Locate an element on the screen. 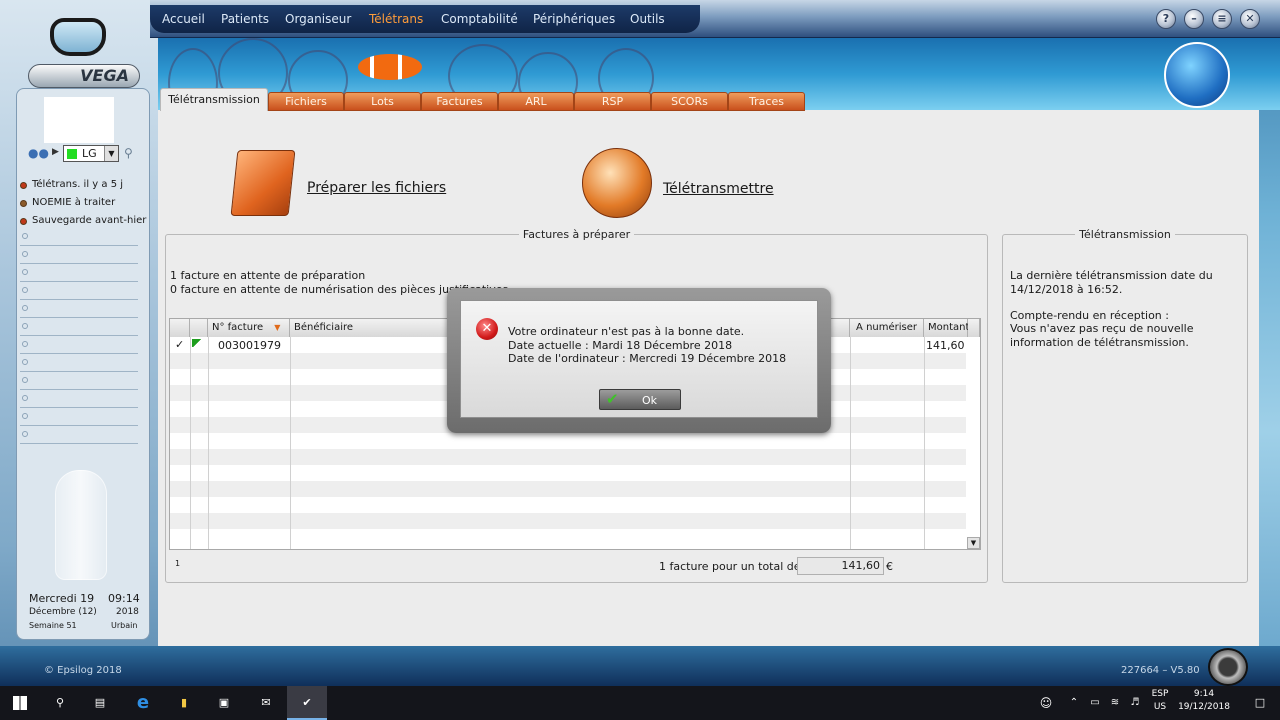  check-icon: ✓ is located at coordinates (179, 344).